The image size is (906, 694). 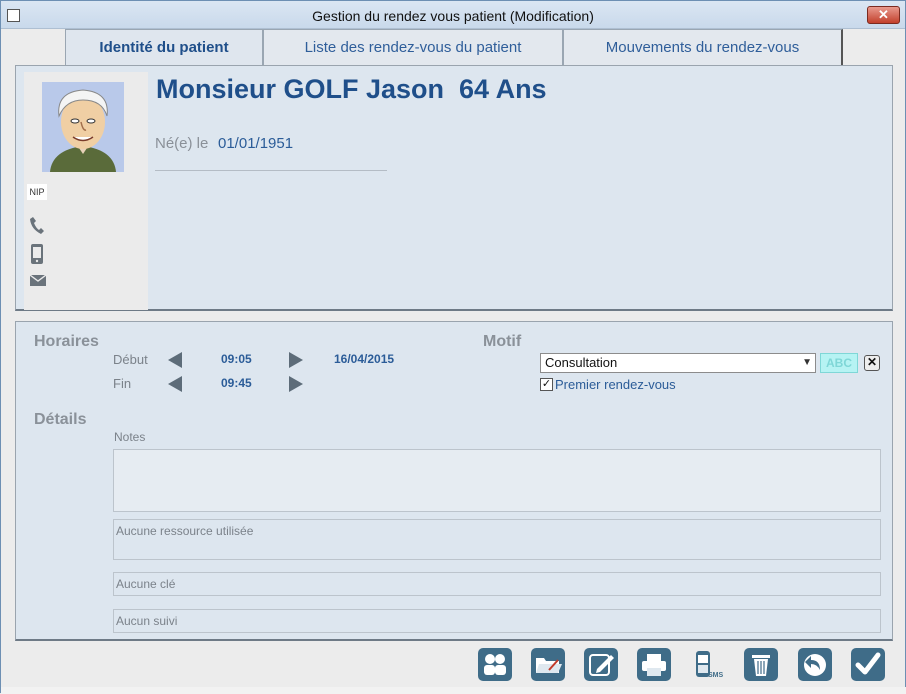 I want to click on patient-name: Monsieur GOLF Jason 64 Ans, so click(x=351, y=89).